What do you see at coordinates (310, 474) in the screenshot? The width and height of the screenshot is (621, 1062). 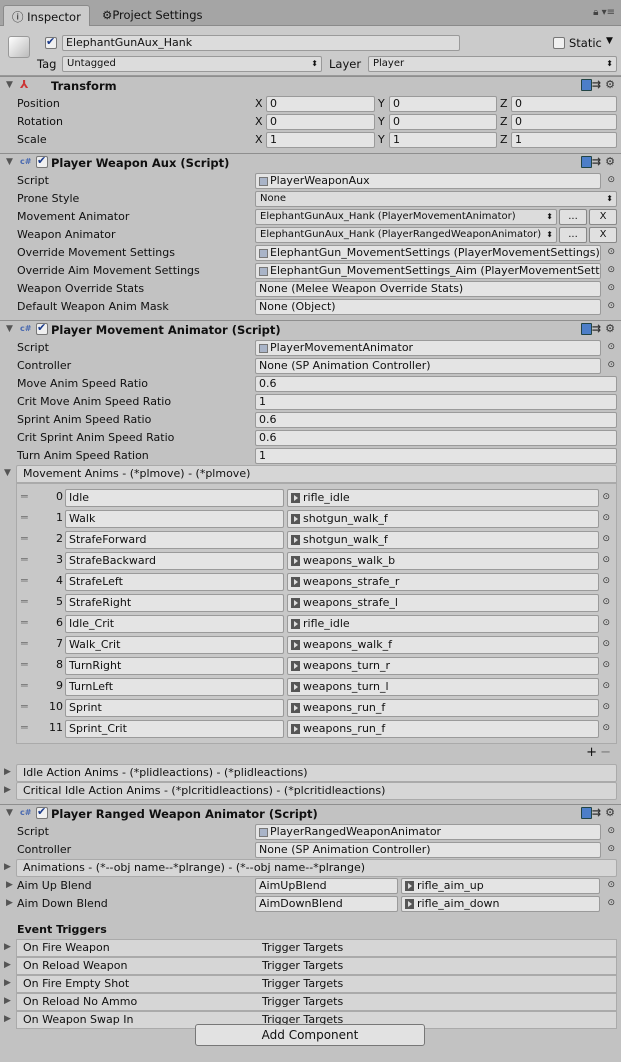 I see `movement-anims-foldout: ▼ Movement Anims - (*plmove) - (*plmove)` at bounding box center [310, 474].